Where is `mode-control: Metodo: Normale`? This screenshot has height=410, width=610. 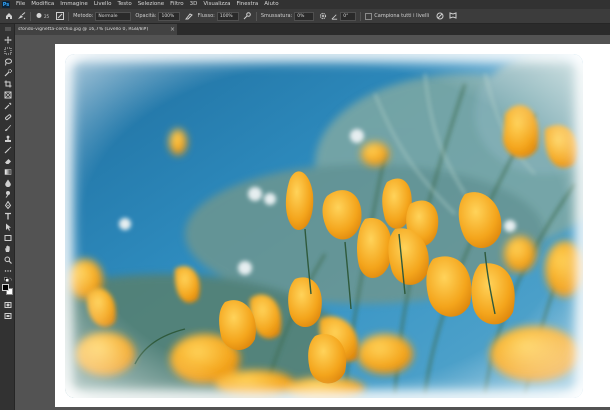 mode-control: Metodo: Normale is located at coordinates (102, 16).